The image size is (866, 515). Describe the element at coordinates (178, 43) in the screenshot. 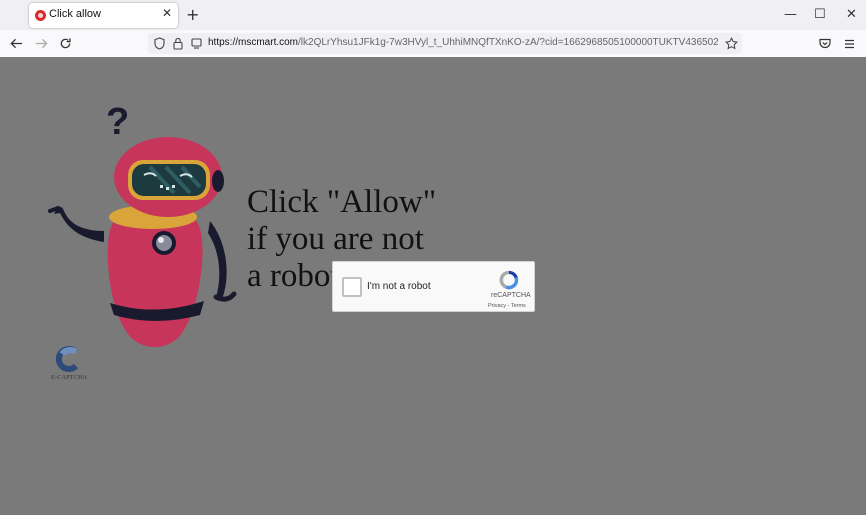

I see `lock-icon` at that location.